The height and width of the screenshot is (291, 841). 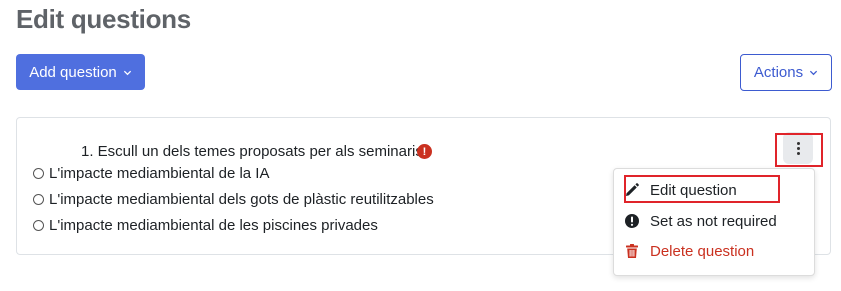 What do you see at coordinates (778, 72) in the screenshot?
I see `actions-label: Actions` at bounding box center [778, 72].